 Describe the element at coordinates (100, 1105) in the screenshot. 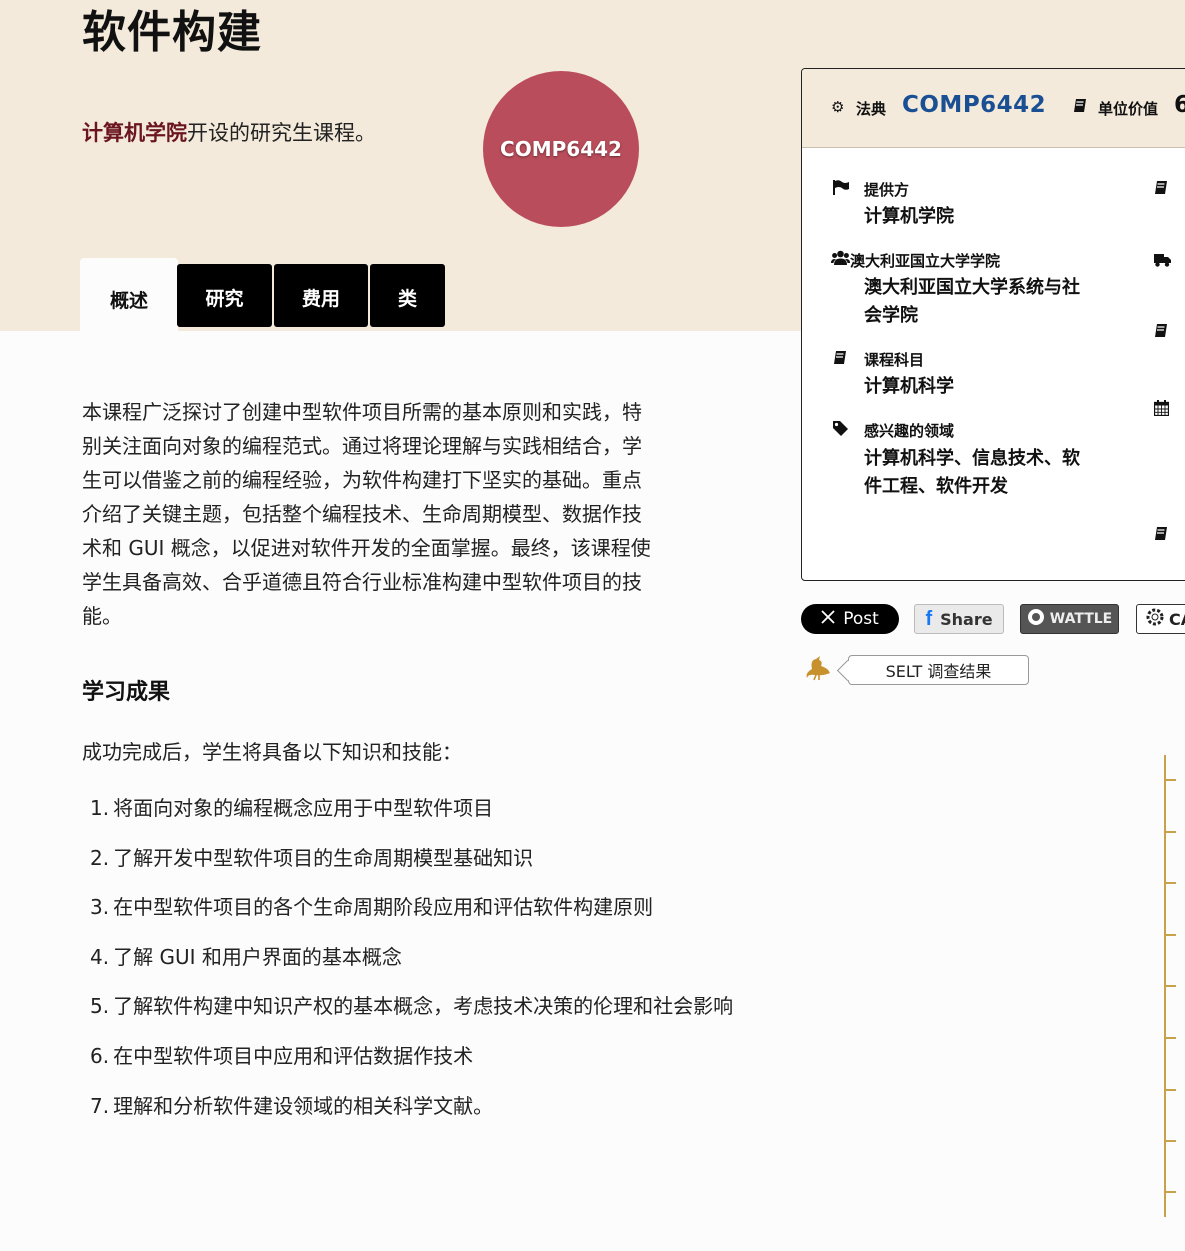

I see `list-item-number: 7.` at that location.